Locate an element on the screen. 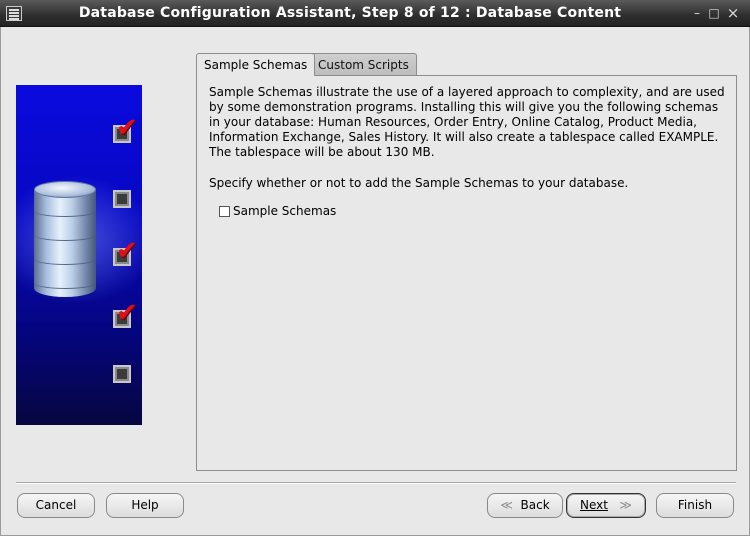 The width and height of the screenshot is (750, 536). cancel-button: Cancel is located at coordinates (56, 505).